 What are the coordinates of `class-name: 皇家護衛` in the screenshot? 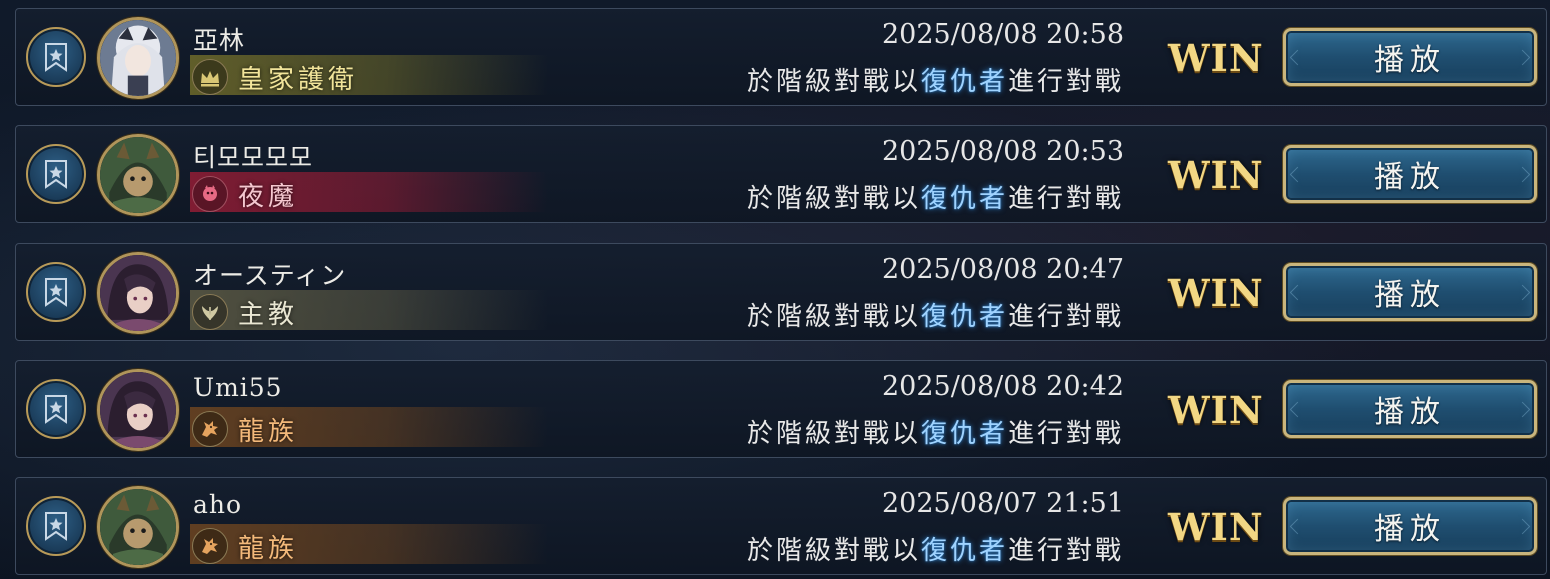 It's located at (298, 80).